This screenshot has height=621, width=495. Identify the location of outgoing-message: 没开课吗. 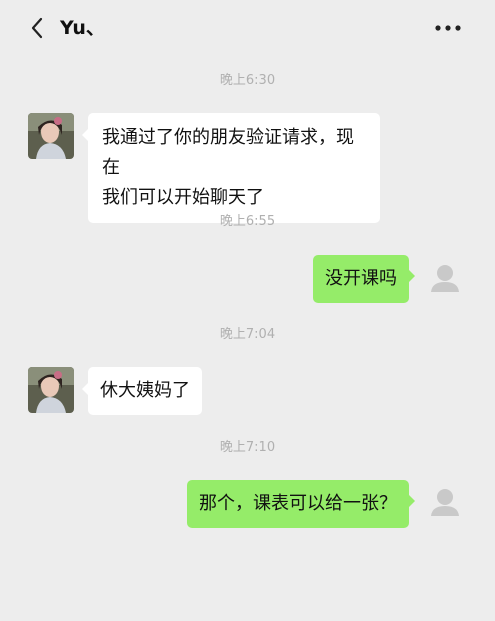
(364, 279).